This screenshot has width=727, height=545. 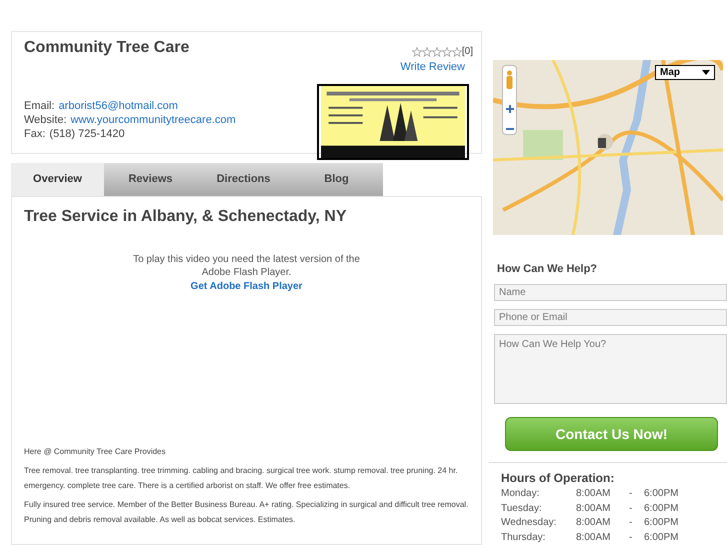 What do you see at coordinates (529, 523) in the screenshot?
I see `day-label: Wednesday:` at bounding box center [529, 523].